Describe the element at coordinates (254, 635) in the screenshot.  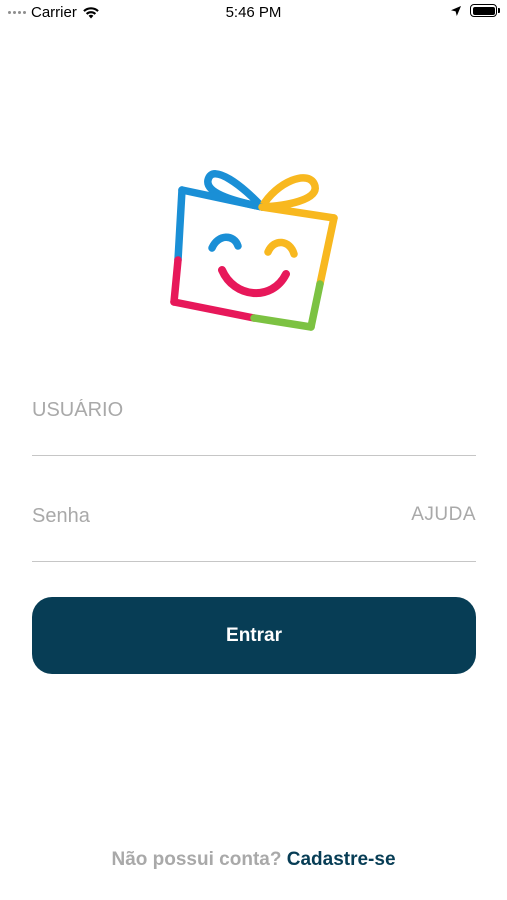
I see `login-button: Entrar` at that location.